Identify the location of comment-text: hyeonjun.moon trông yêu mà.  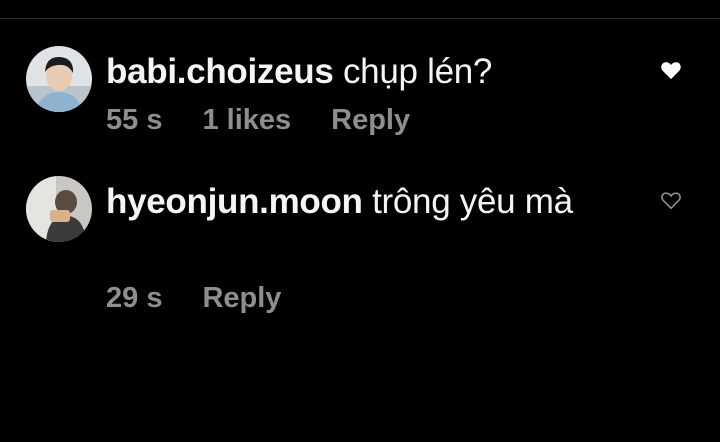
(346, 202).